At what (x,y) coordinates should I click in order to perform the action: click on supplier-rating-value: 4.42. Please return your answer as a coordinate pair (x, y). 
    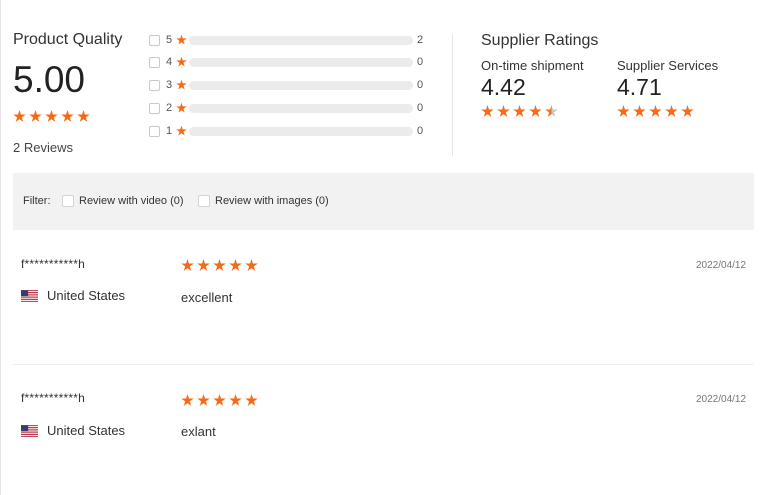
    Looking at the image, I should click on (503, 87).